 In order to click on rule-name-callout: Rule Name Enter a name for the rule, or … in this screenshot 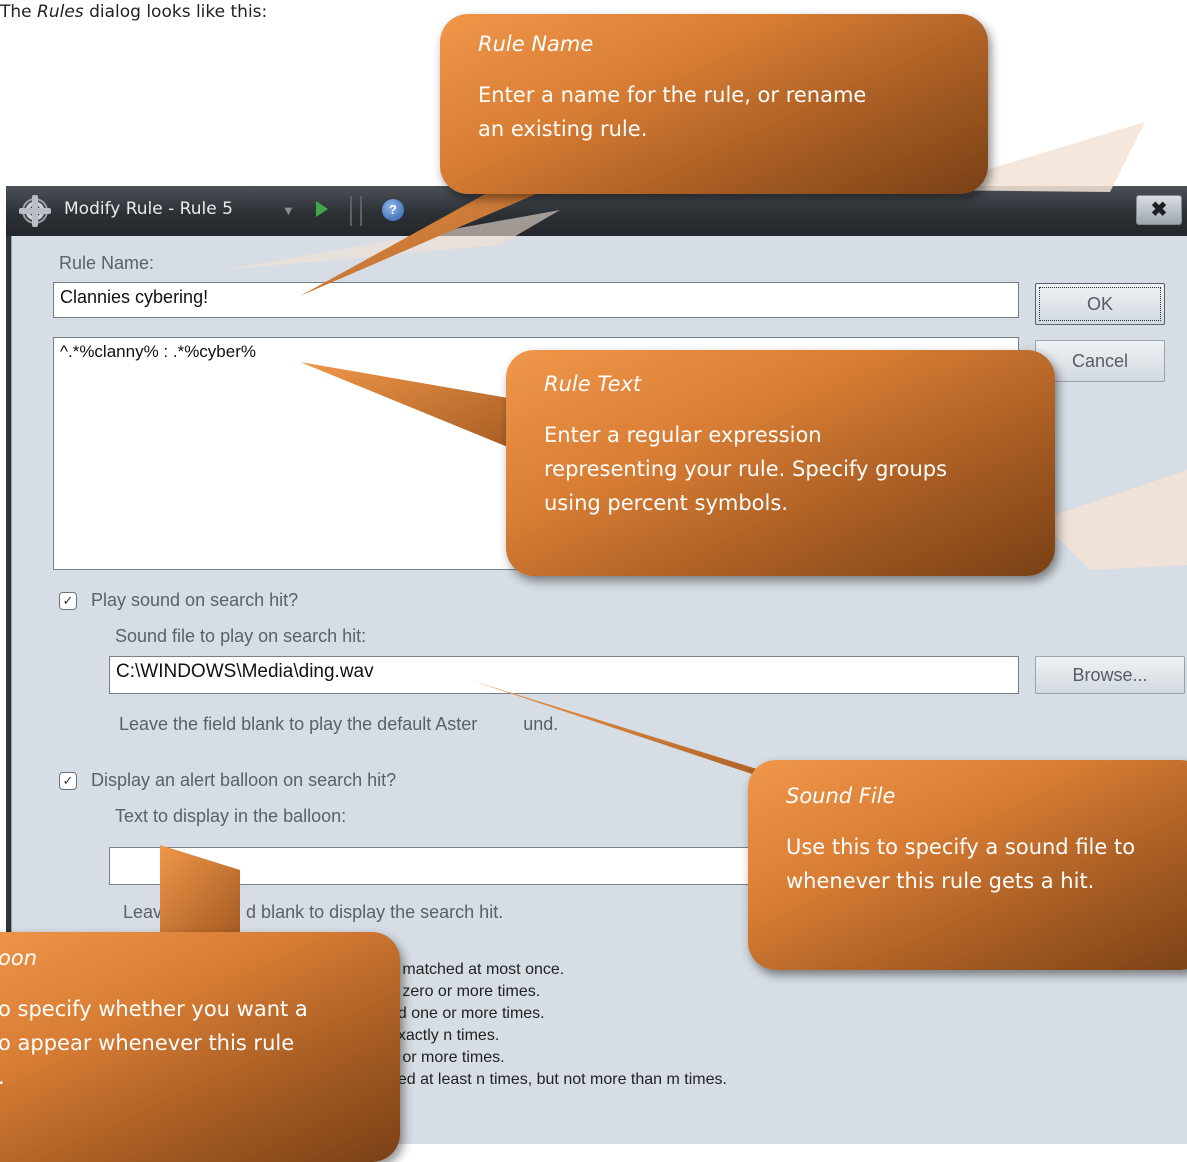, I will do `click(714, 104)`.